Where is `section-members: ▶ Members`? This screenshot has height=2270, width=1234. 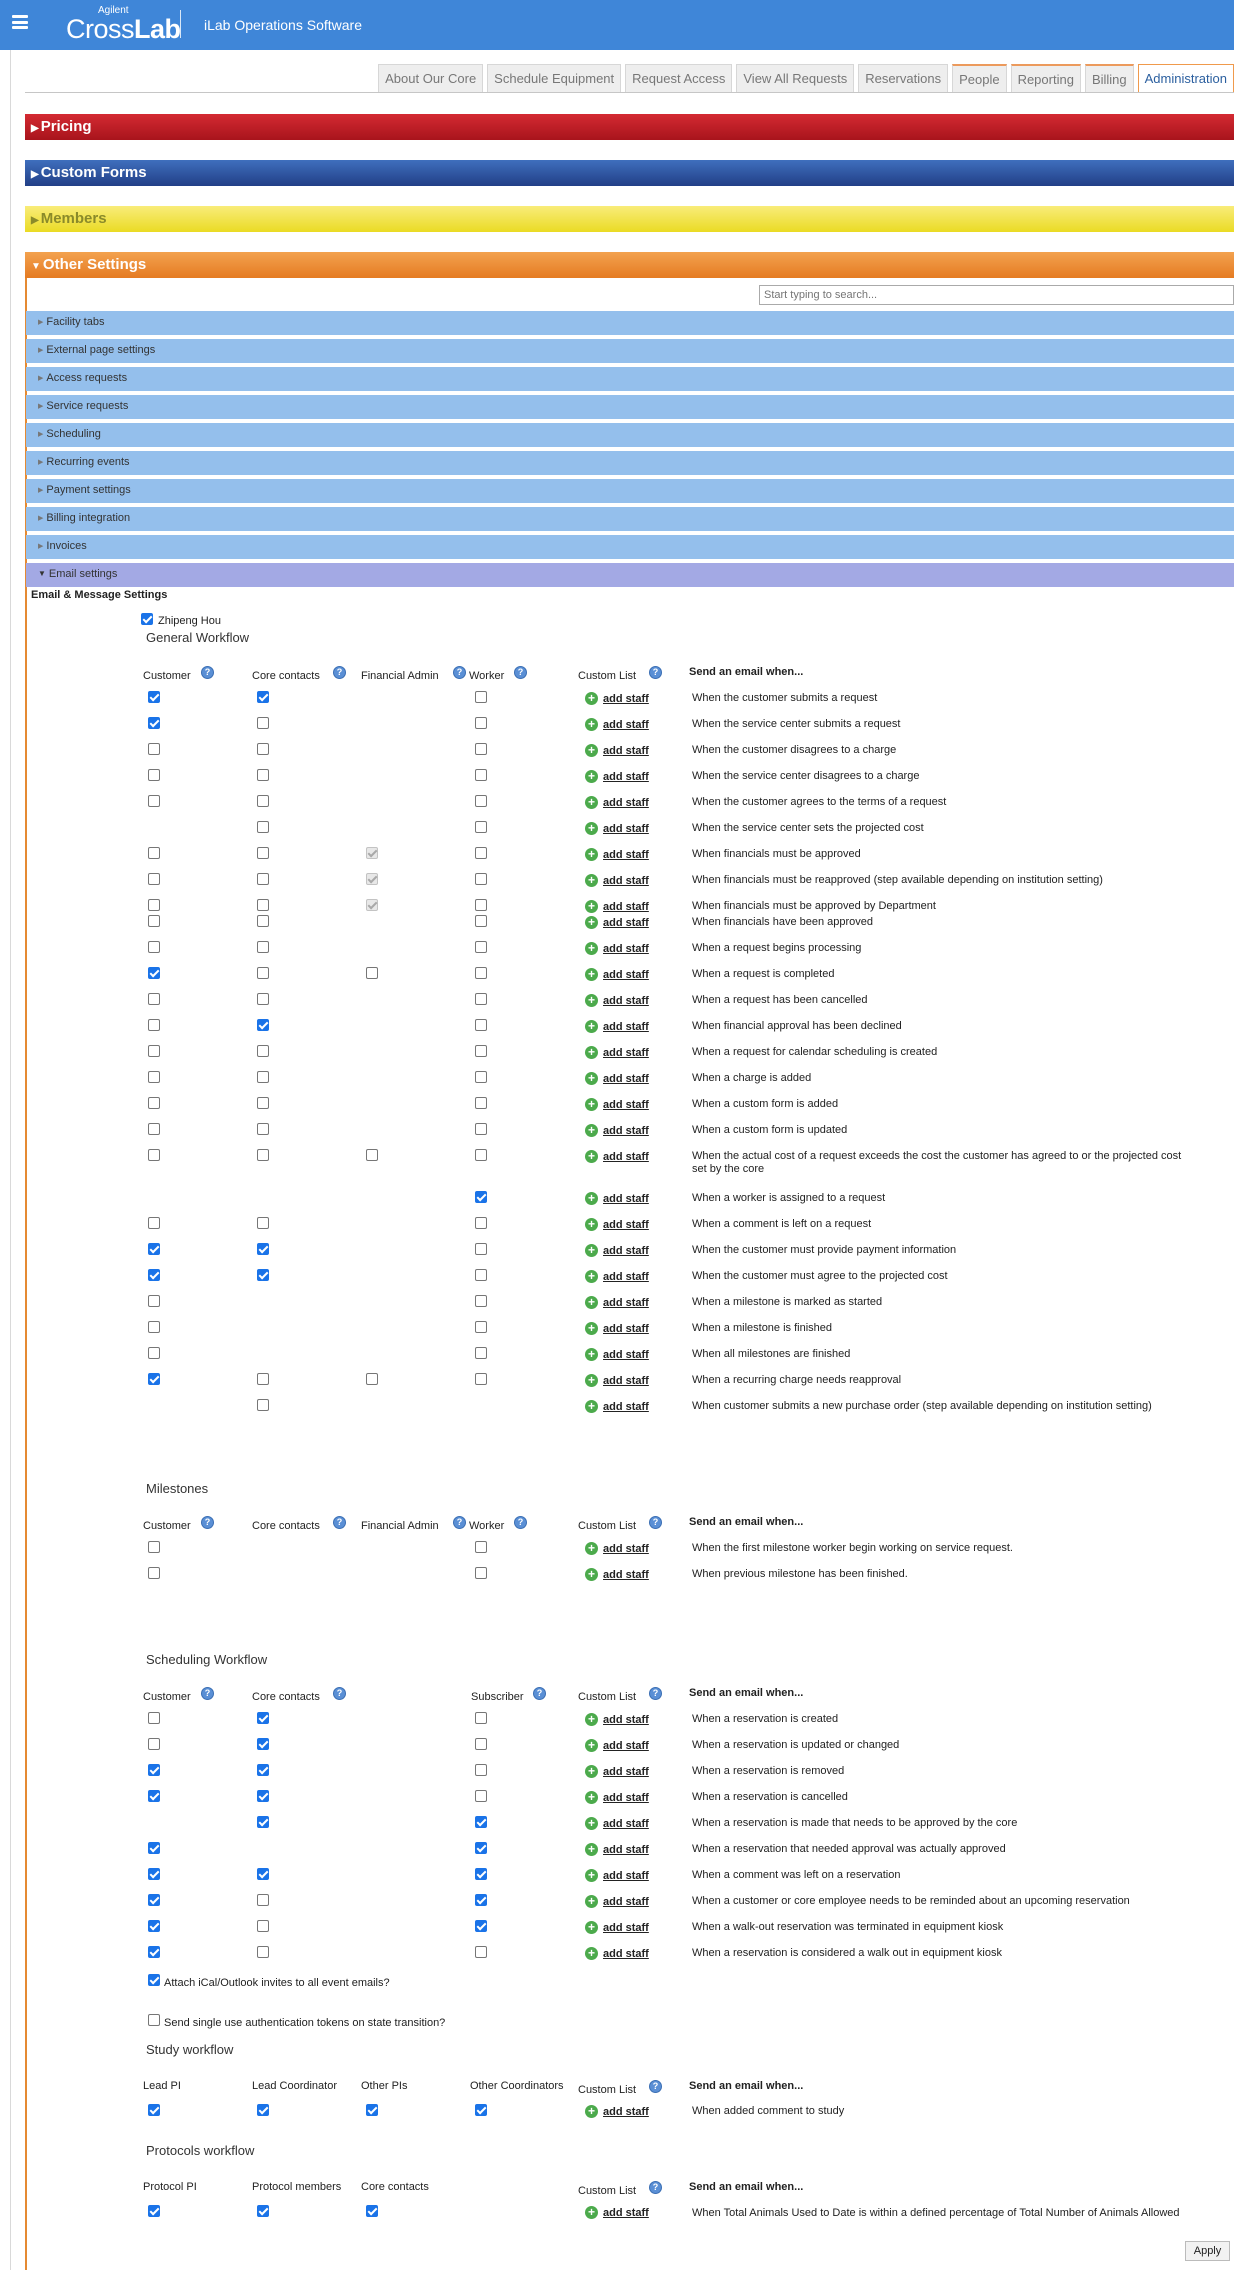 section-members: ▶ Members is located at coordinates (629, 219).